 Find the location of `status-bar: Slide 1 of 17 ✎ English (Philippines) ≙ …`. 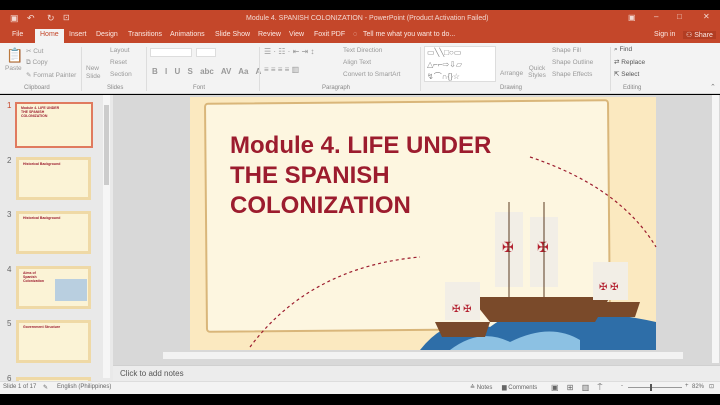

status-bar: Slide 1 of 17 ✎ English (Philippines) ≙ … is located at coordinates (360, 387).